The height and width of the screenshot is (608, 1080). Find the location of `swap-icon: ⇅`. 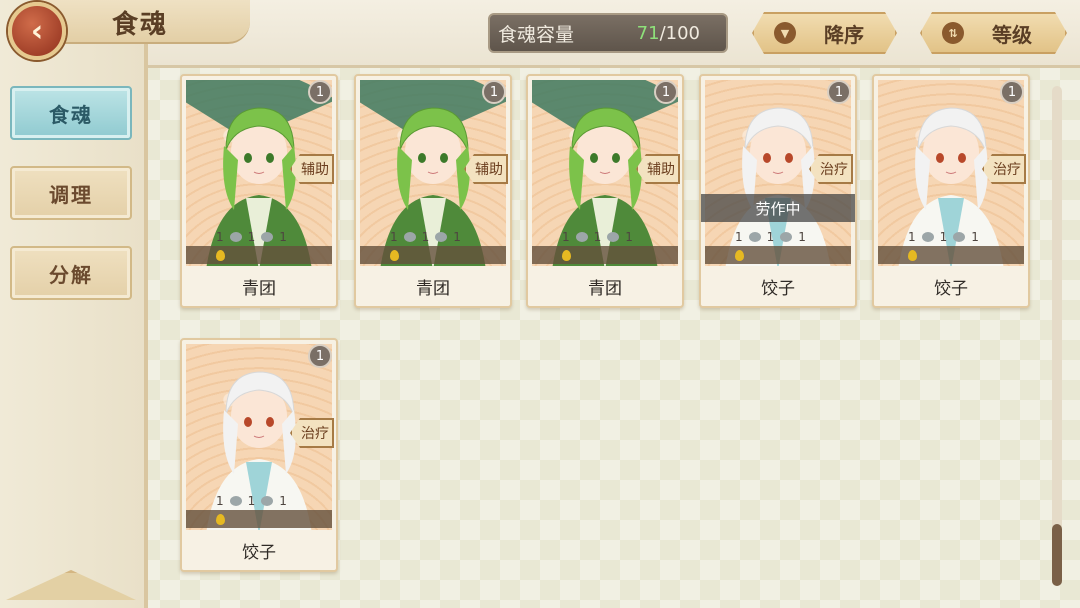

swap-icon: ⇅ is located at coordinates (953, 33).